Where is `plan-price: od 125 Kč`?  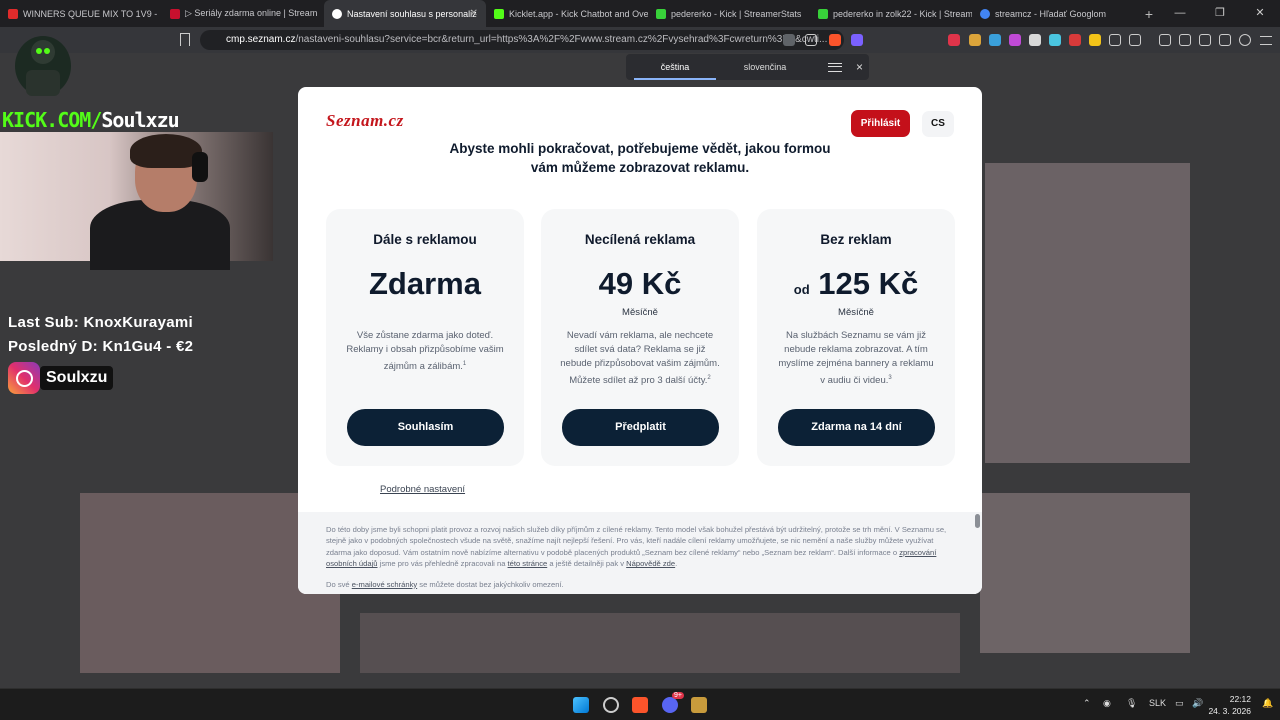
plan-price: od 125 Kč is located at coordinates (856, 284).